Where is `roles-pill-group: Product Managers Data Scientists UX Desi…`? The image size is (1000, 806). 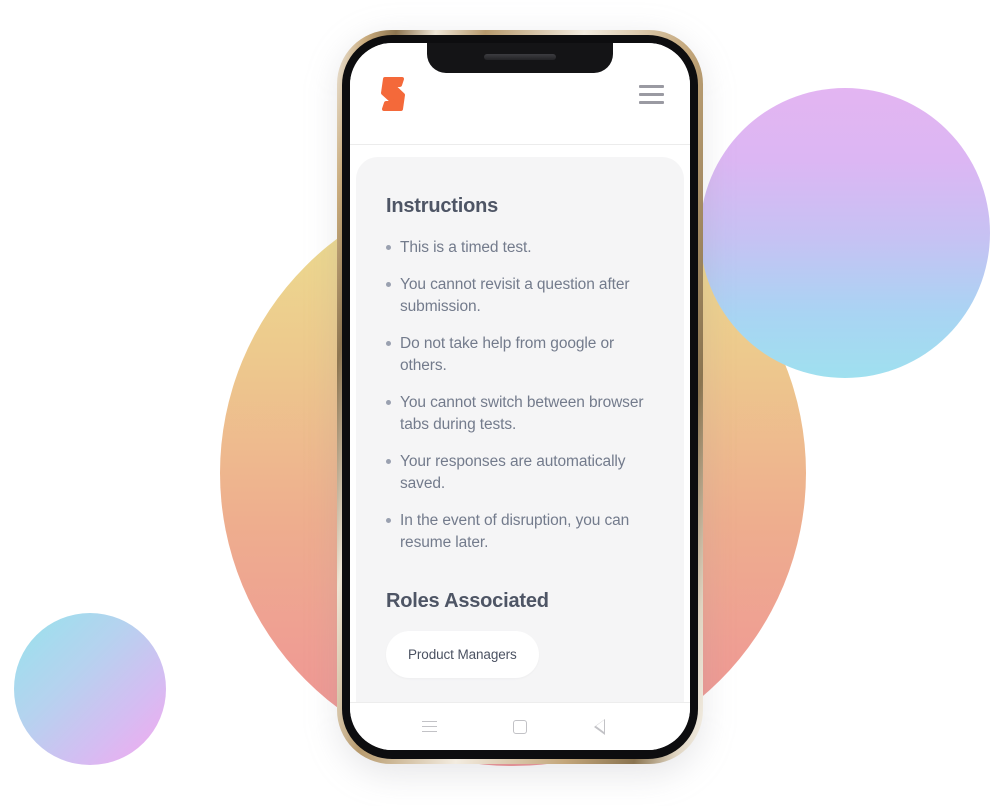 roles-pill-group: Product Managers Data Scientists UX Desi… is located at coordinates (520, 666).